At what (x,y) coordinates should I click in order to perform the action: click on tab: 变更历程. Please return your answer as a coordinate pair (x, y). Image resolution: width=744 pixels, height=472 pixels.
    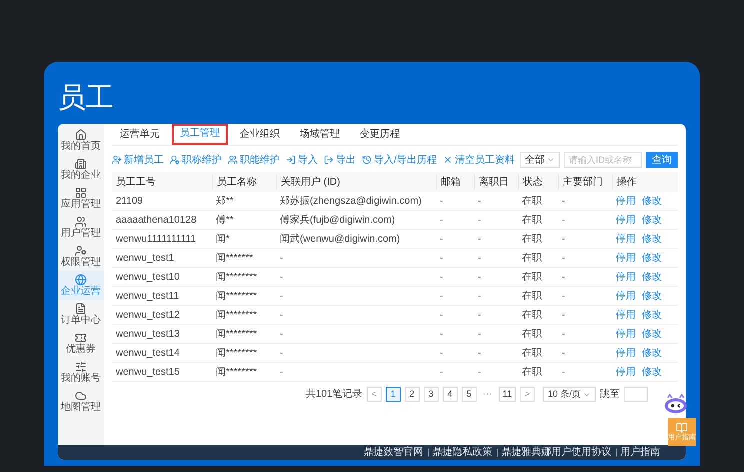
    Looking at the image, I should click on (380, 134).